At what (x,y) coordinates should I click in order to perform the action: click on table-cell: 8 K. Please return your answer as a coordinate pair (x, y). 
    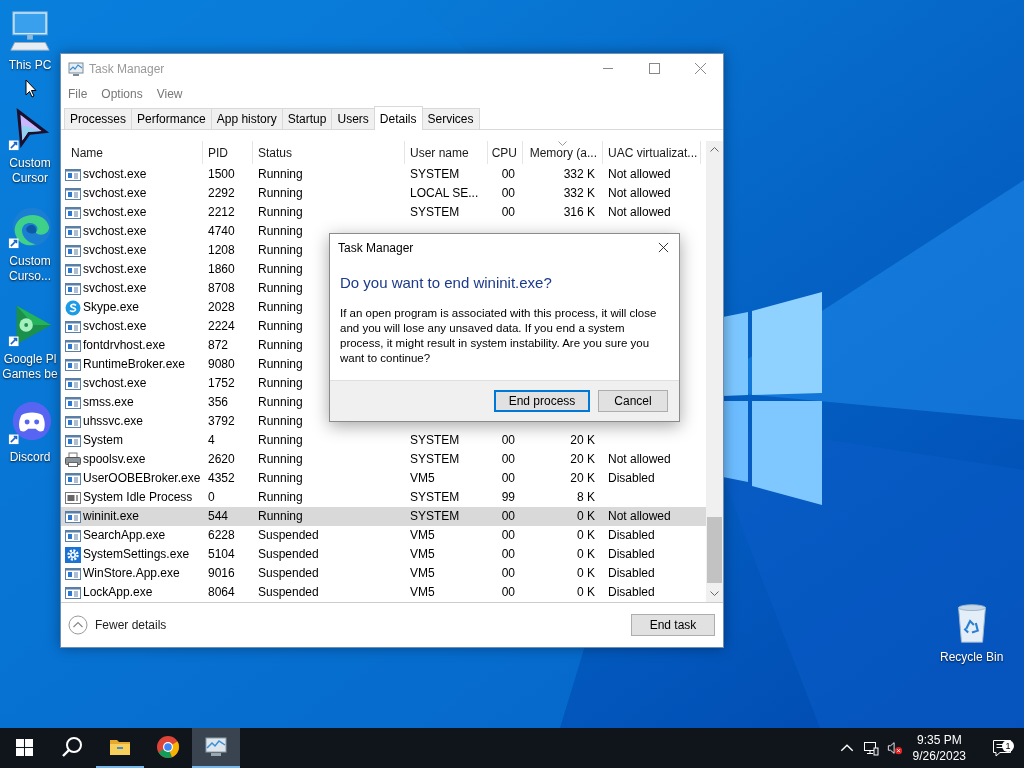
    Looking at the image, I should click on (586, 497).